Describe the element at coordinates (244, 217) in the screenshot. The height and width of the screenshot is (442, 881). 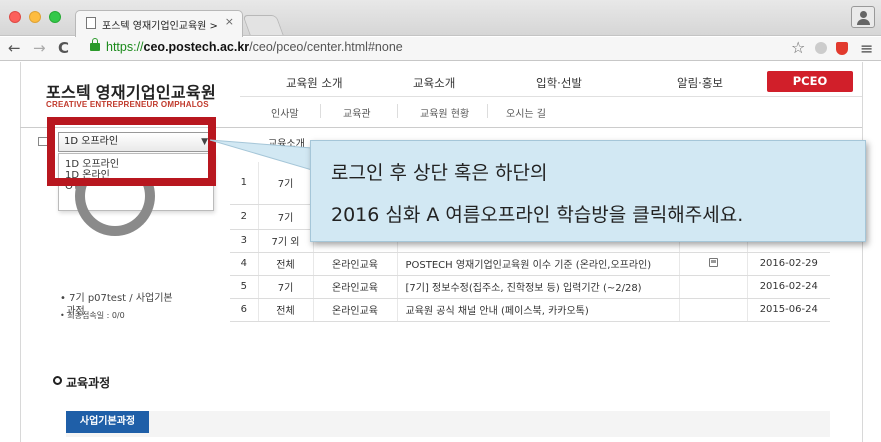
I see `row-number: 2` at that location.